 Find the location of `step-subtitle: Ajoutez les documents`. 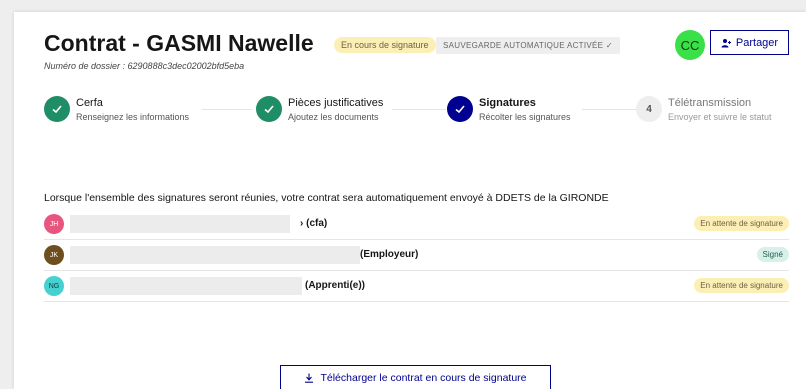

step-subtitle: Ajoutez les documents is located at coordinates (333, 117).